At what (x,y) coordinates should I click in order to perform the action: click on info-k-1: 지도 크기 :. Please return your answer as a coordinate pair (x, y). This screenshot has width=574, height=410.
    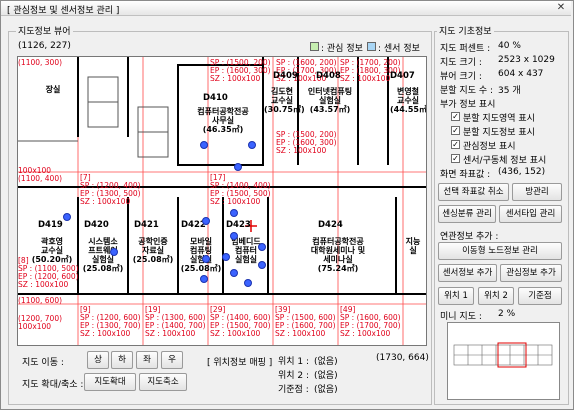
    Looking at the image, I should click on (461, 63).